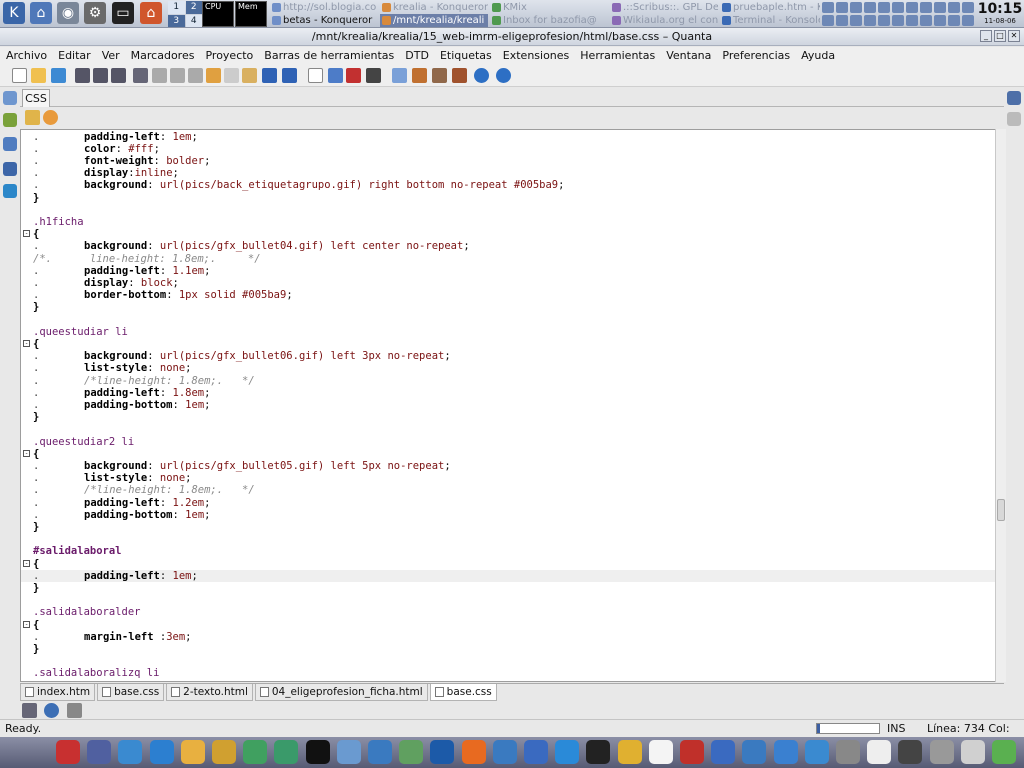 The image size is (1024, 768). Describe the element at coordinates (99, 752) in the screenshot. I see `nod-icon` at that location.